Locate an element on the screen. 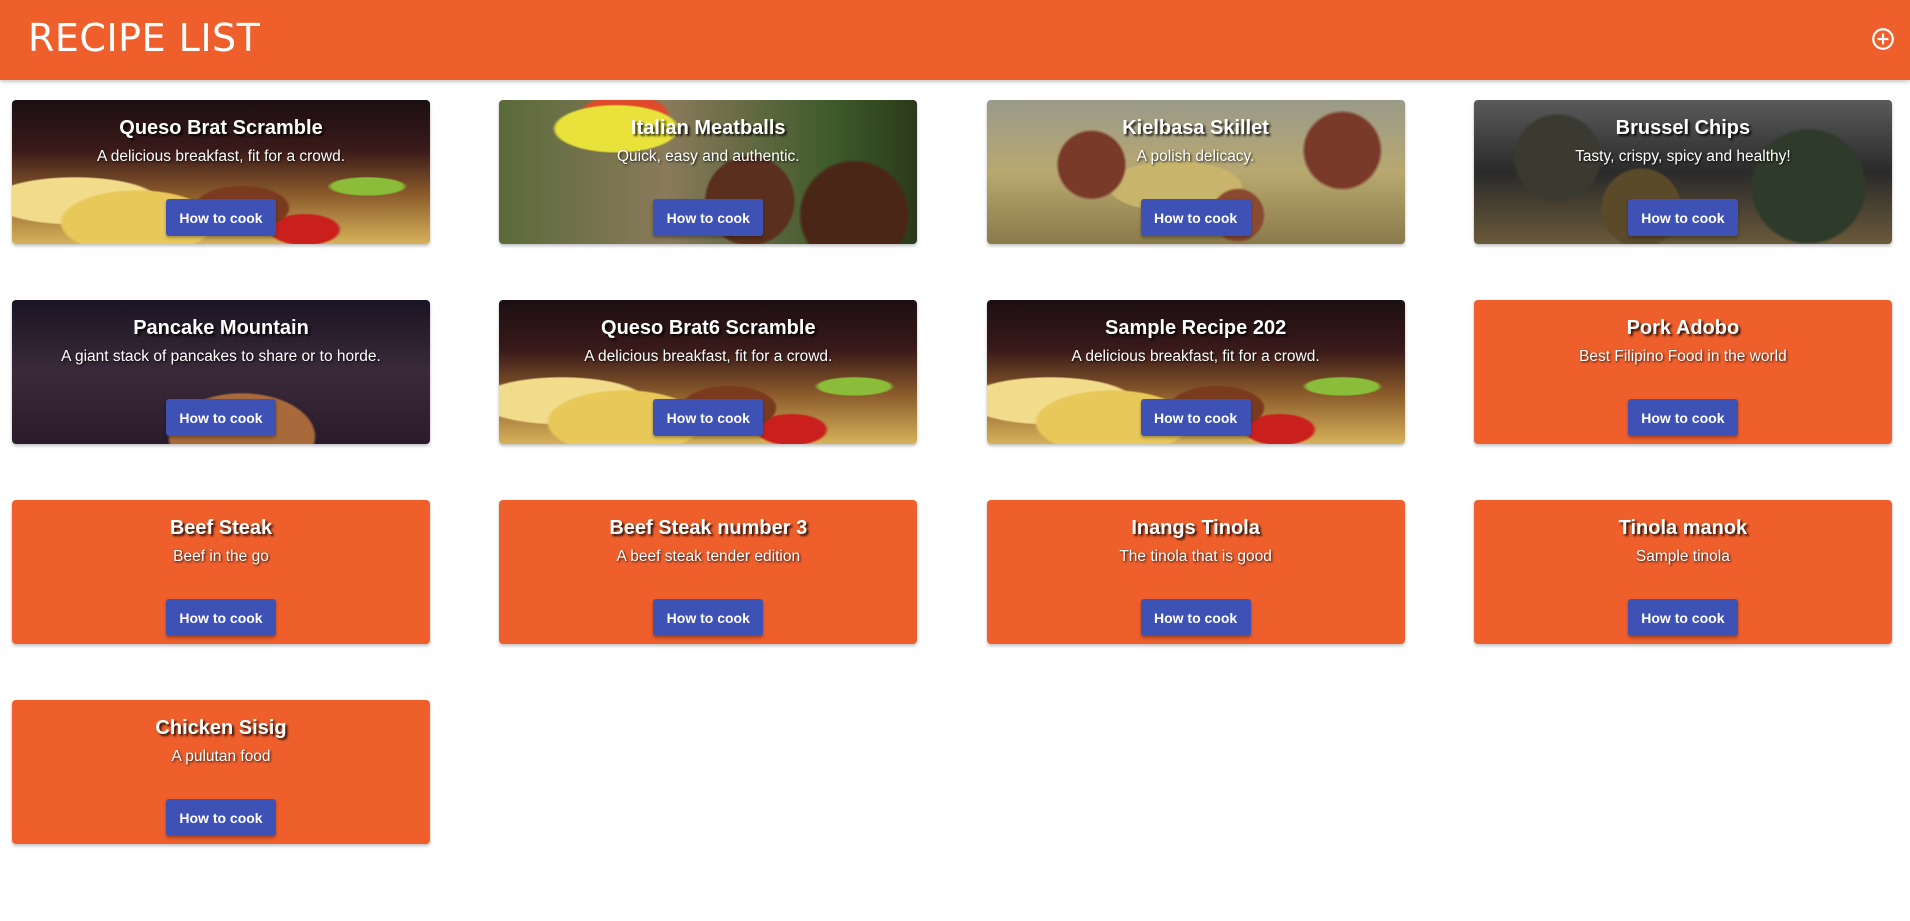 This screenshot has width=1910, height=921. add-recipe-button is located at coordinates (1883, 39).